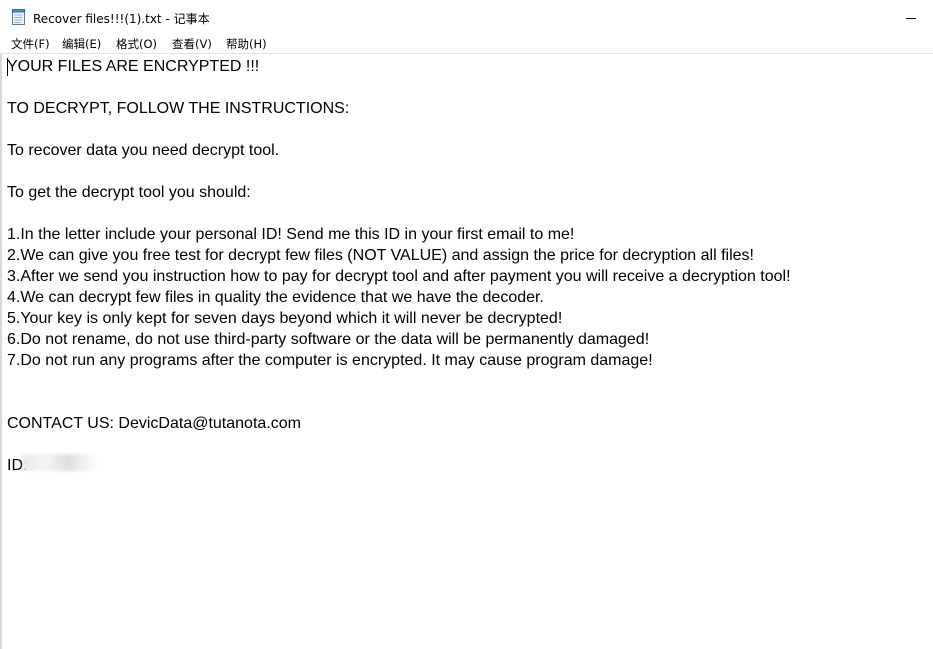 This screenshot has height=649, width=933. I want to click on editor-left-edge, so click(1, 351).